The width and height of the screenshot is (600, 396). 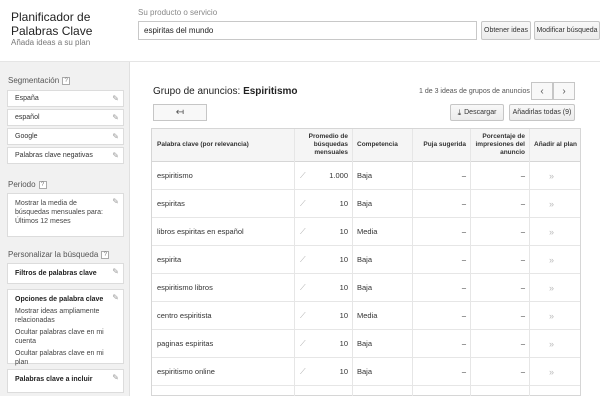 What do you see at coordinates (56, 273) in the screenshot?
I see `keyword-filters-title: Filtros de palabras clave` at bounding box center [56, 273].